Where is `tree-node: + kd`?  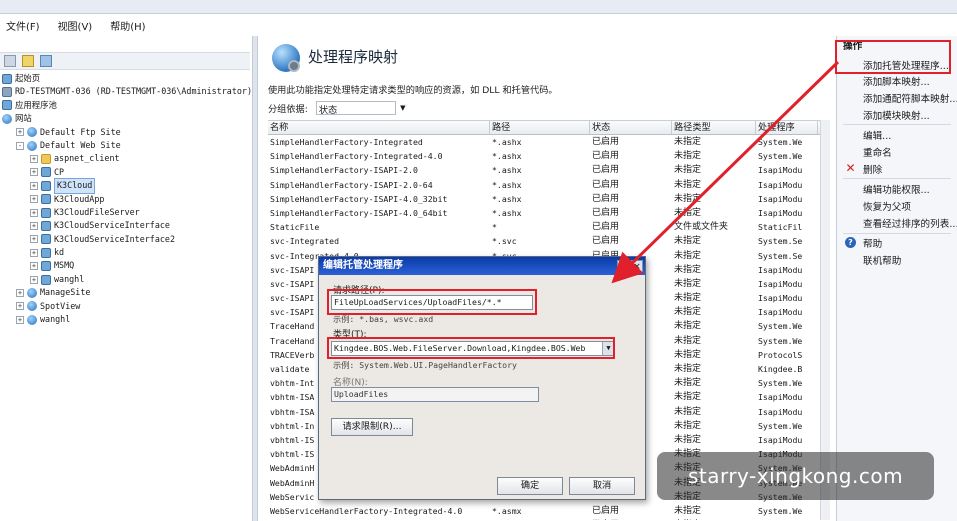 tree-node: + kd is located at coordinates (125, 252).